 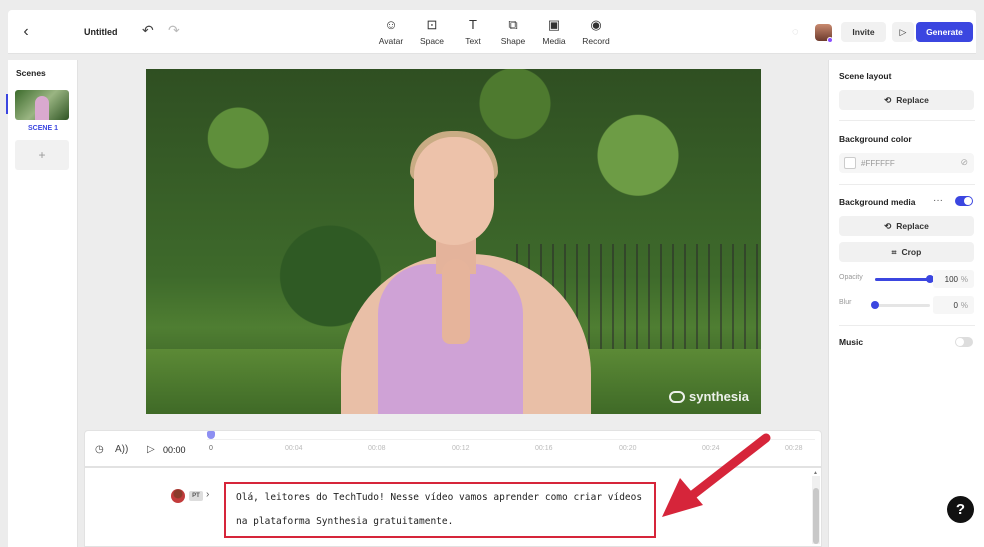 What do you see at coordinates (794, 448) in the screenshot?
I see `timeline-tick: 00:28` at bounding box center [794, 448].